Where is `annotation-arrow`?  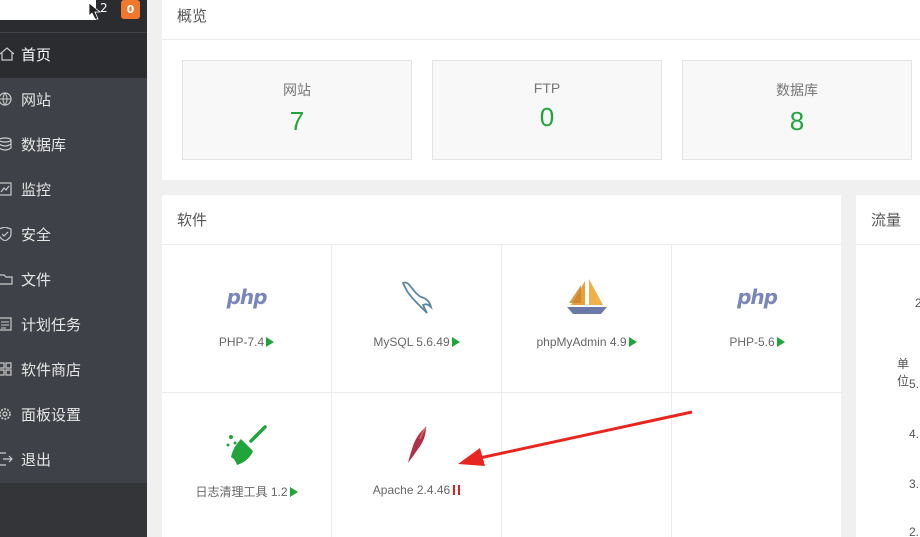 annotation-arrow is located at coordinates (575, 438).